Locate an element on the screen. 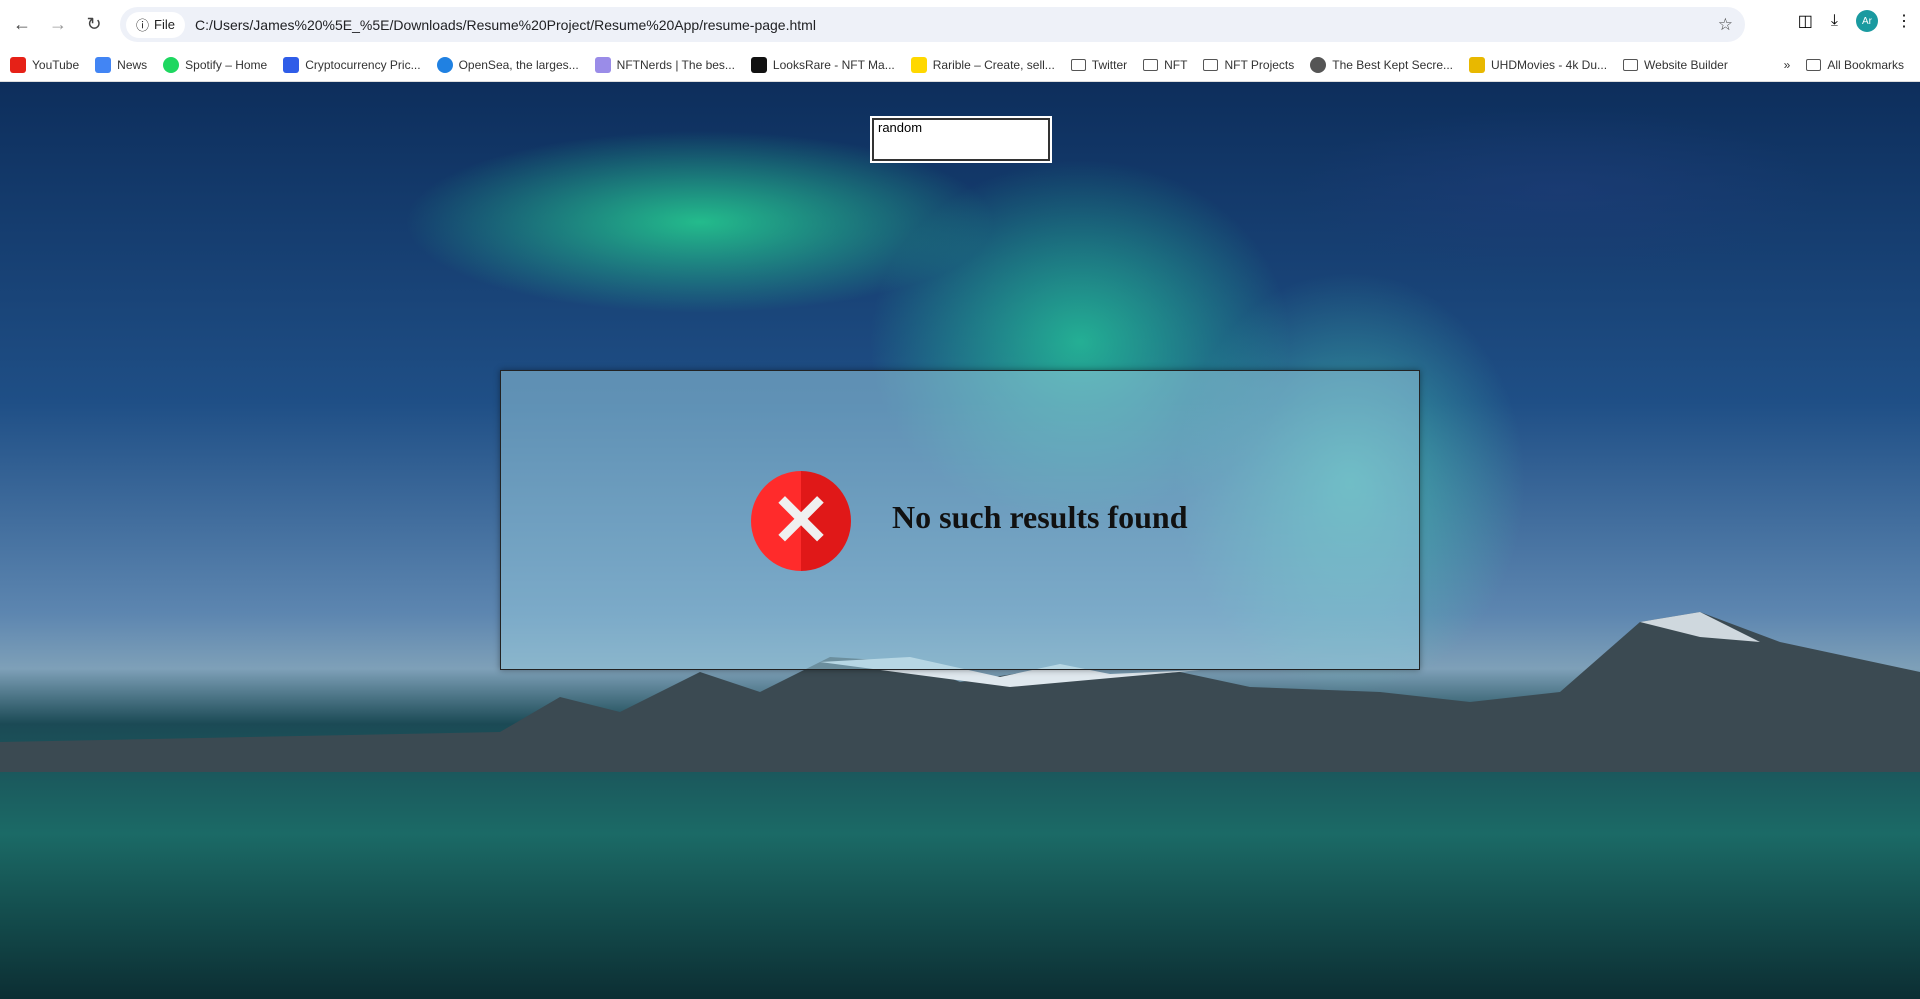 This screenshot has height=999, width=1920. site-info-chip: ⓘ File is located at coordinates (155, 24).